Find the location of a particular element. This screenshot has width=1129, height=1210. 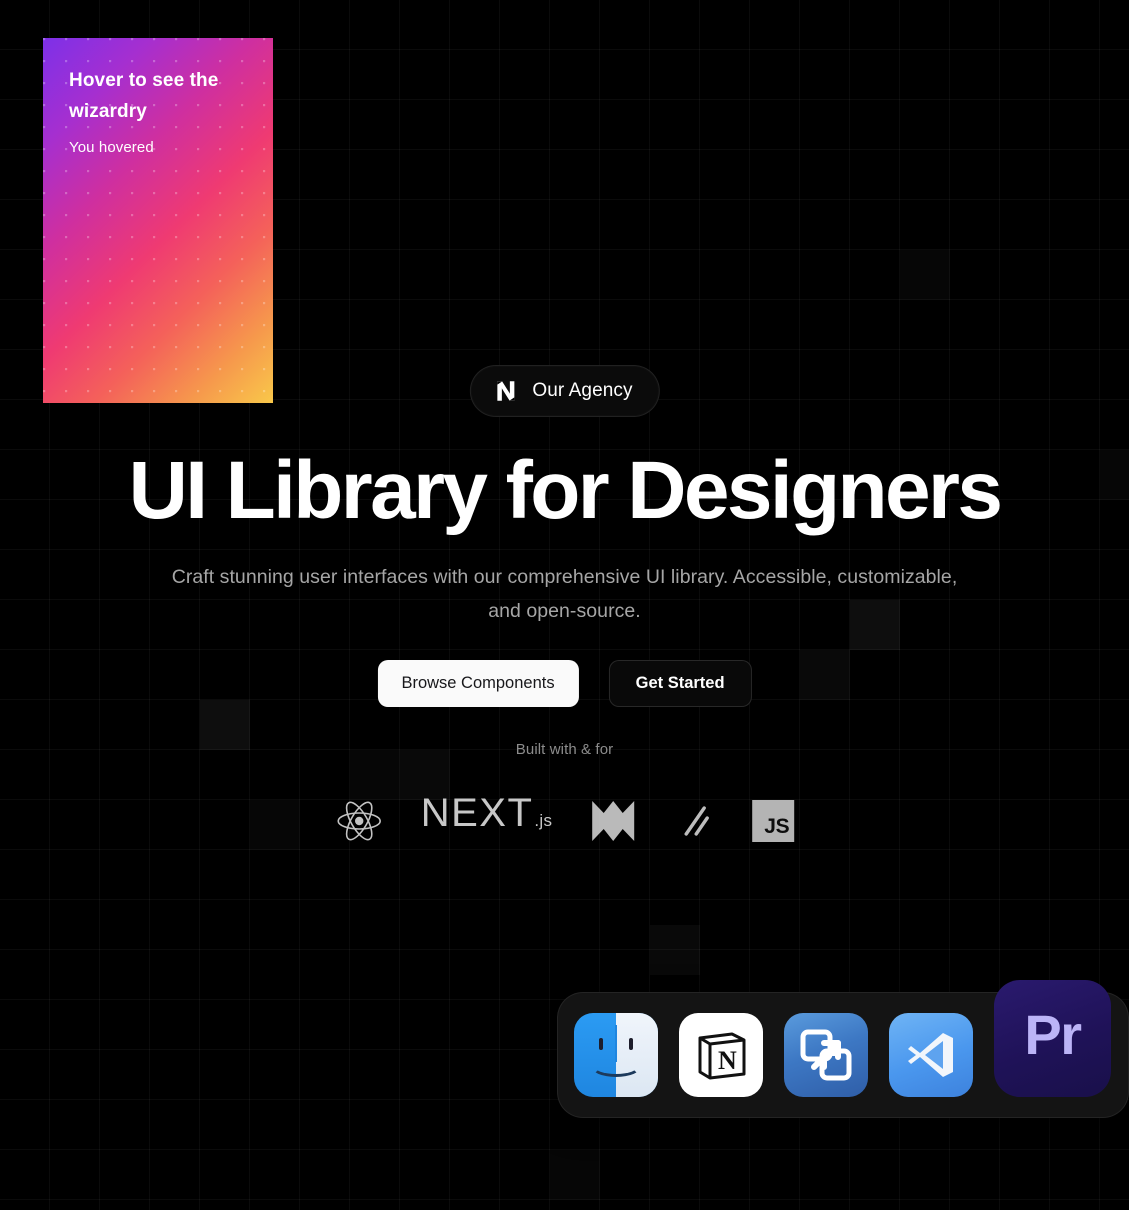

our-agency-badge-label: Our Agency is located at coordinates (582, 390).